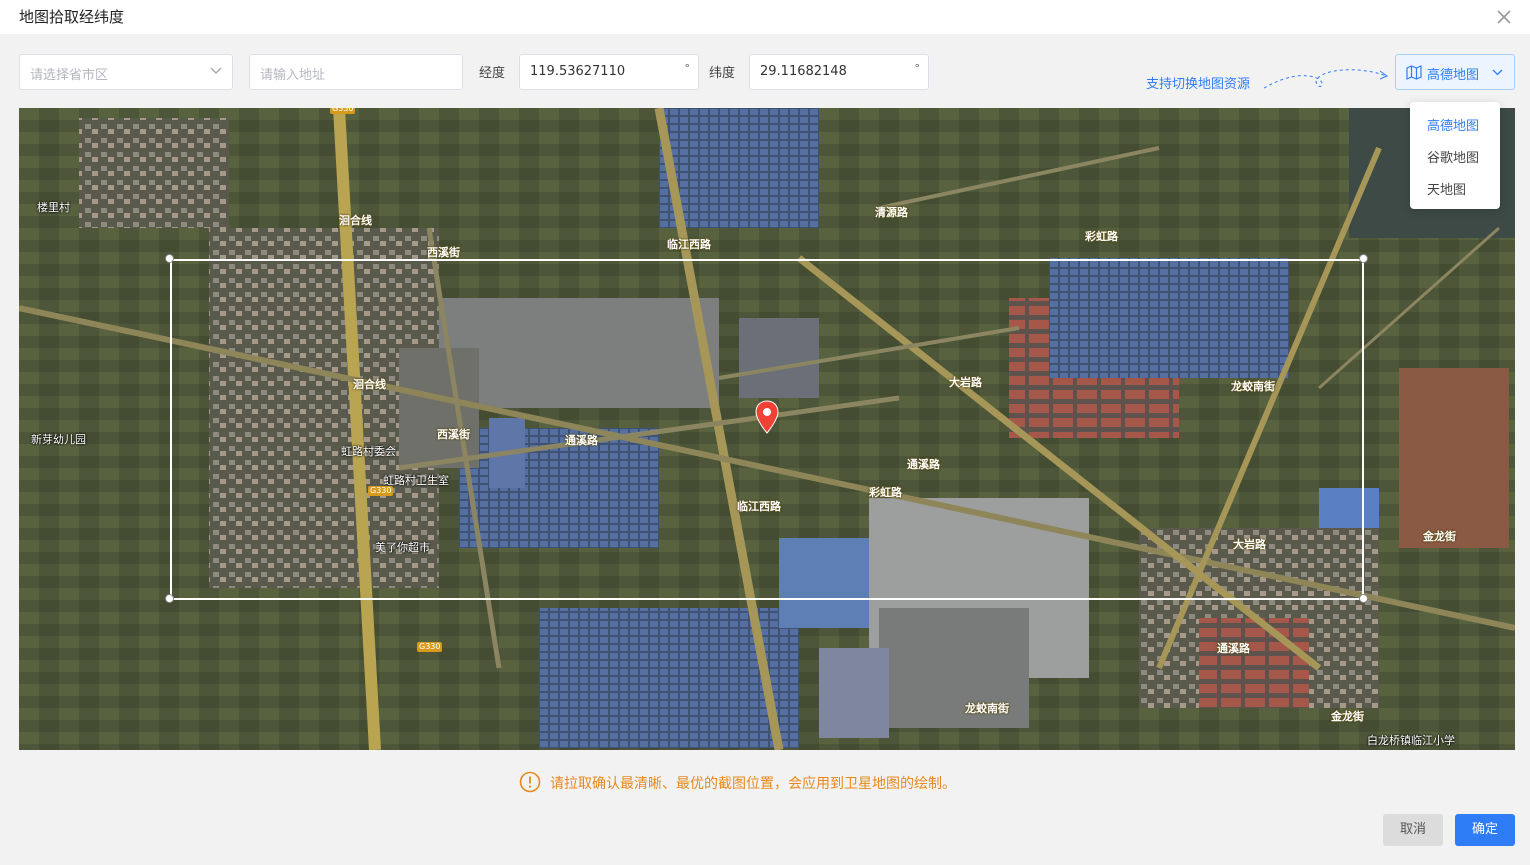  I want to click on place-label: 白龙桥镇临江小学, so click(1411, 740).